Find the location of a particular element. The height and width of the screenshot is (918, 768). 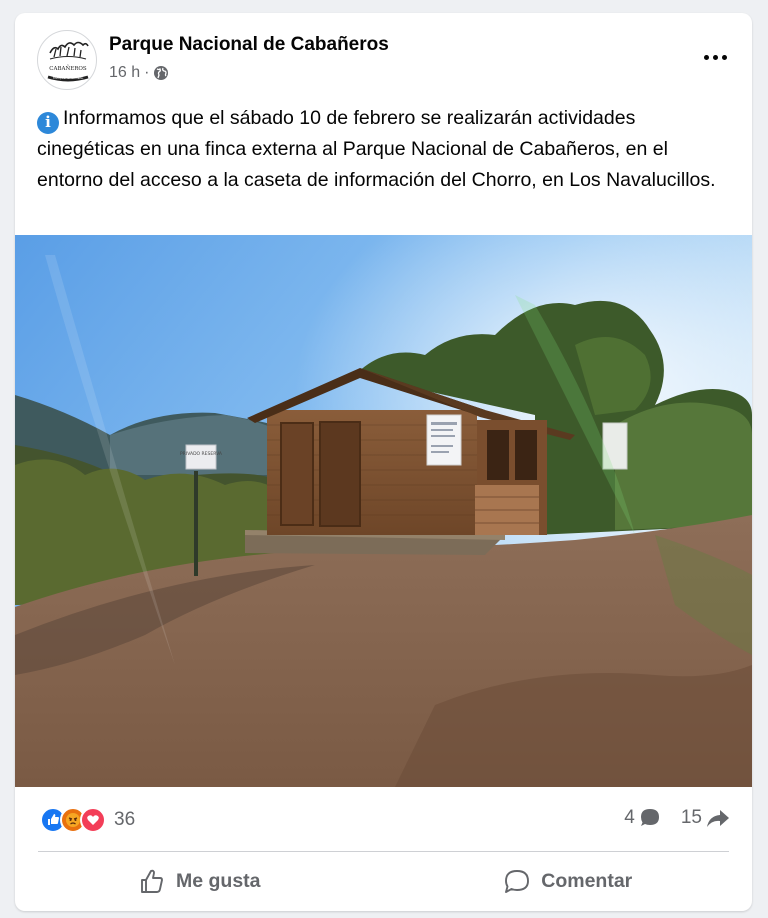

like-button: Me gusta is located at coordinates (199, 881).